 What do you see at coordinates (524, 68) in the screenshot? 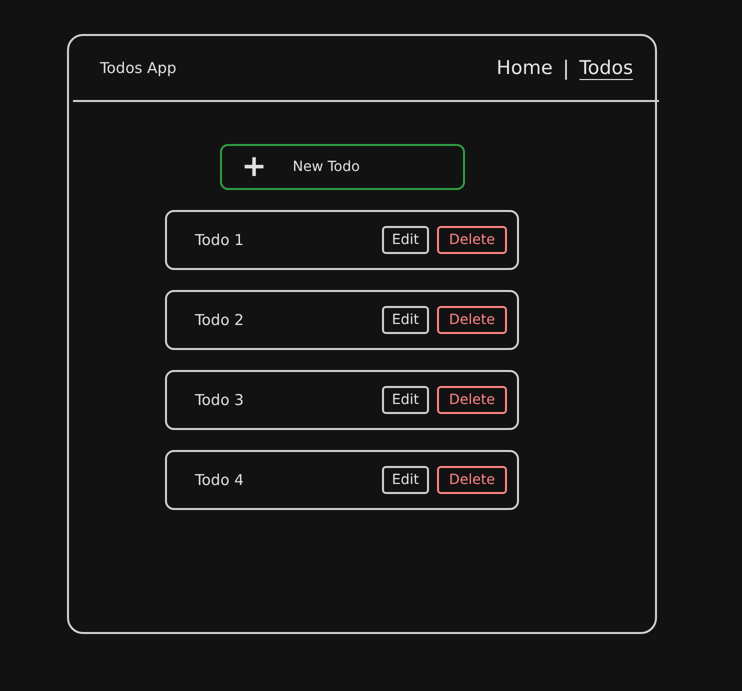
I see `nav-link: Home` at bounding box center [524, 68].